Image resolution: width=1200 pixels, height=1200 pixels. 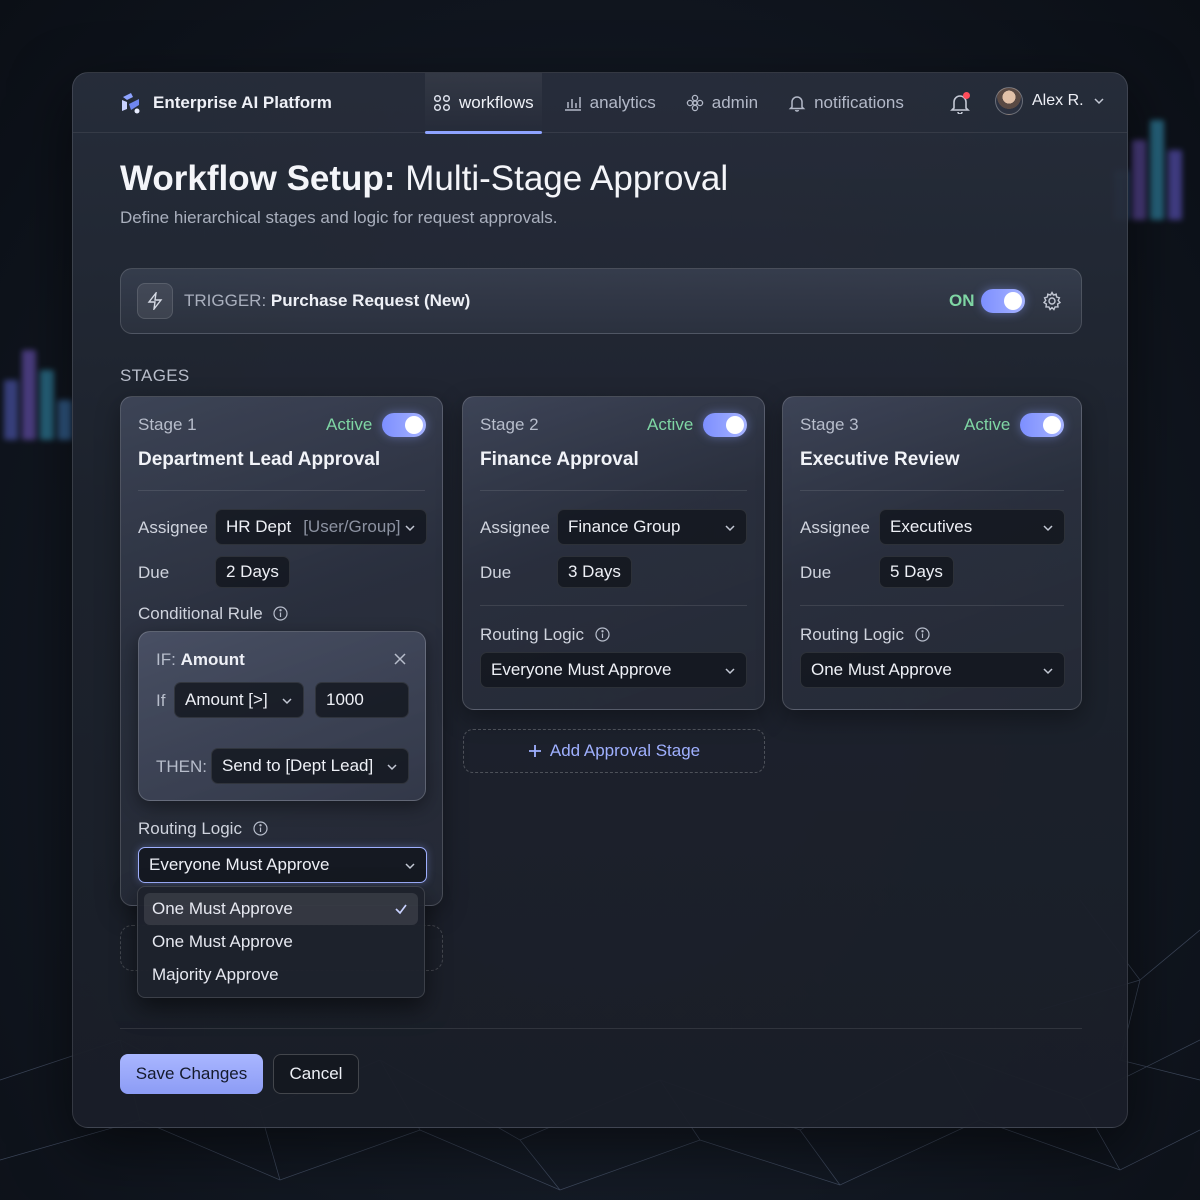 I want to click on brand: Enterprise AI Platform, so click(x=225, y=103).